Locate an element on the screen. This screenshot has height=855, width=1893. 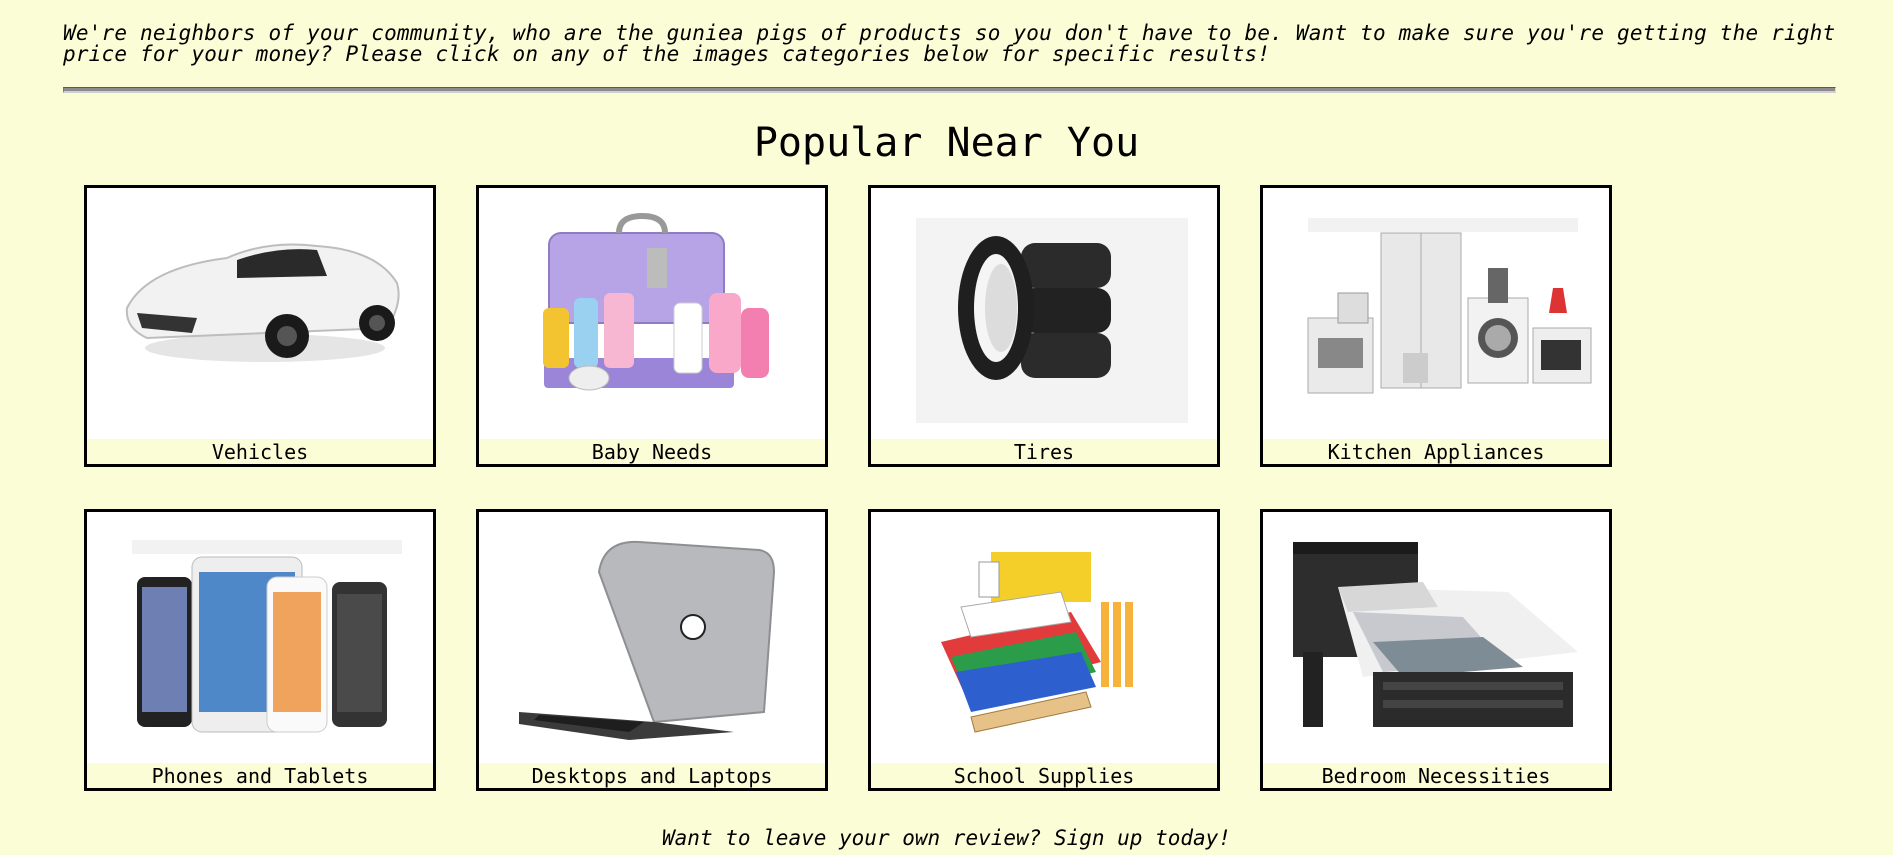
category-label: Desktops and Laptops is located at coordinates (652, 775).